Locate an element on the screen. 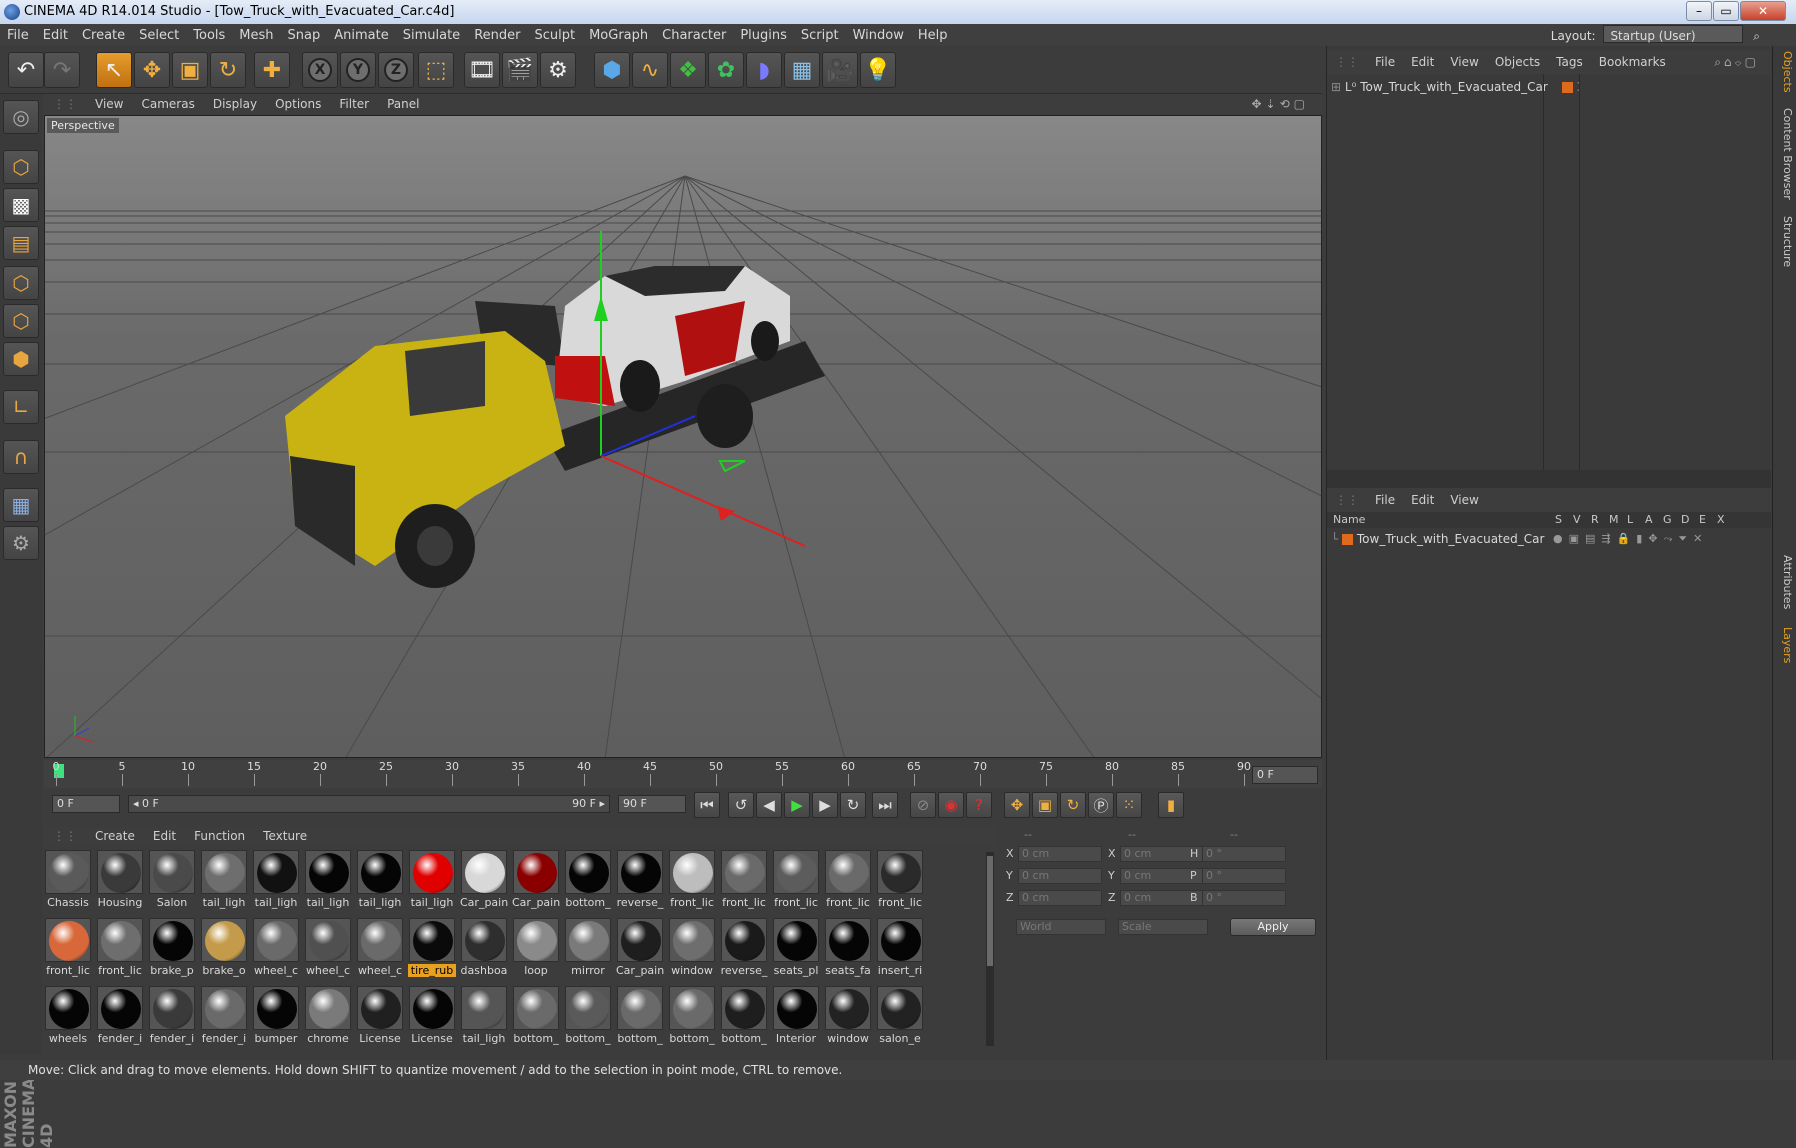  viewport-menu-panel: Panel is located at coordinates (403, 104).